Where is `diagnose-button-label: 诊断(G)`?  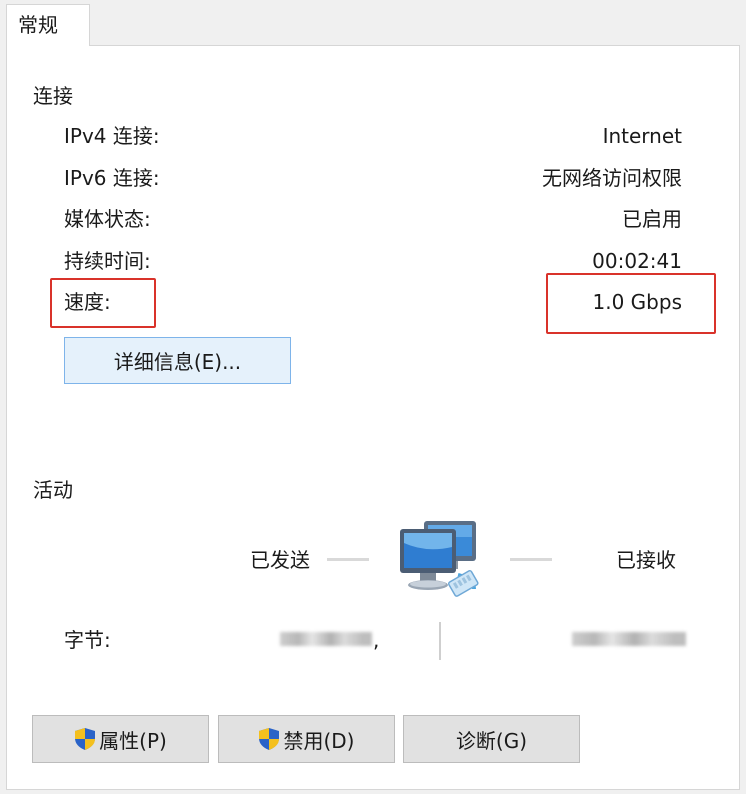
diagnose-button-label: 诊断(G) is located at coordinates (491, 740).